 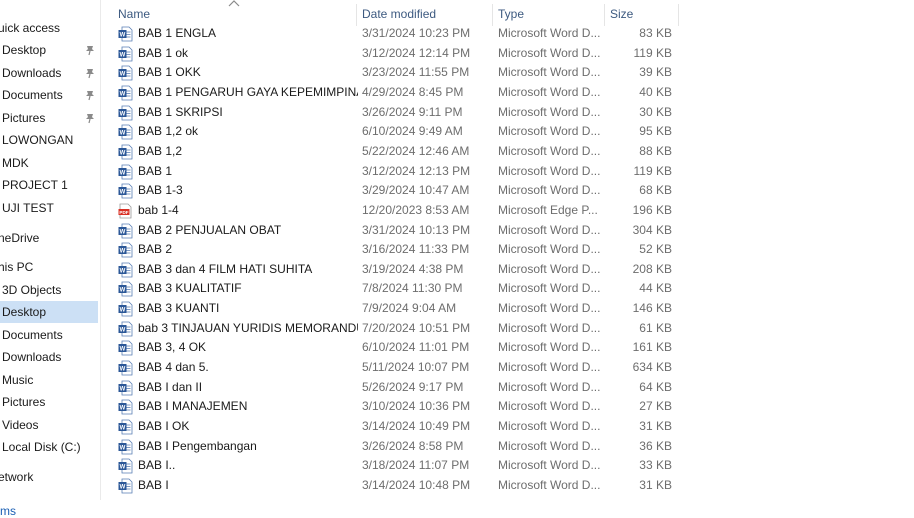 What do you see at coordinates (49, 425) in the screenshot?
I see `nav-item: Videos` at bounding box center [49, 425].